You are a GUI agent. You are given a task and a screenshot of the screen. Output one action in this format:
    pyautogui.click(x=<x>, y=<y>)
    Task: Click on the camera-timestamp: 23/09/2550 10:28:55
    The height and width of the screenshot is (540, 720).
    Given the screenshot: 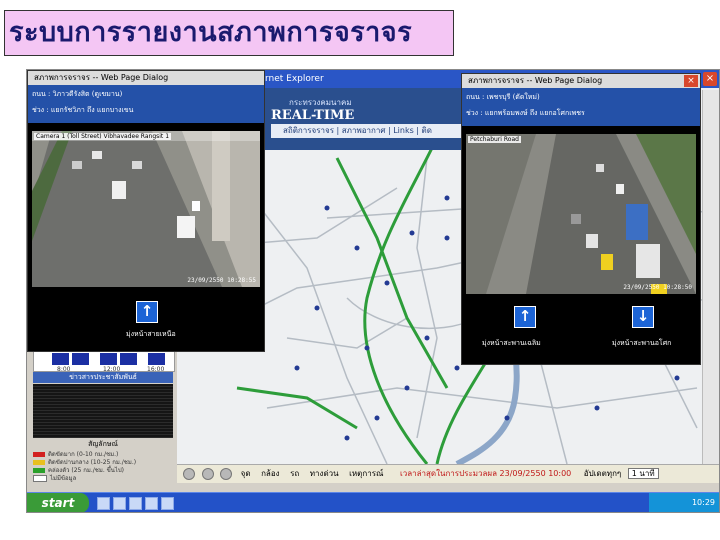 What is the action you would take?
    pyautogui.click(x=221, y=280)
    